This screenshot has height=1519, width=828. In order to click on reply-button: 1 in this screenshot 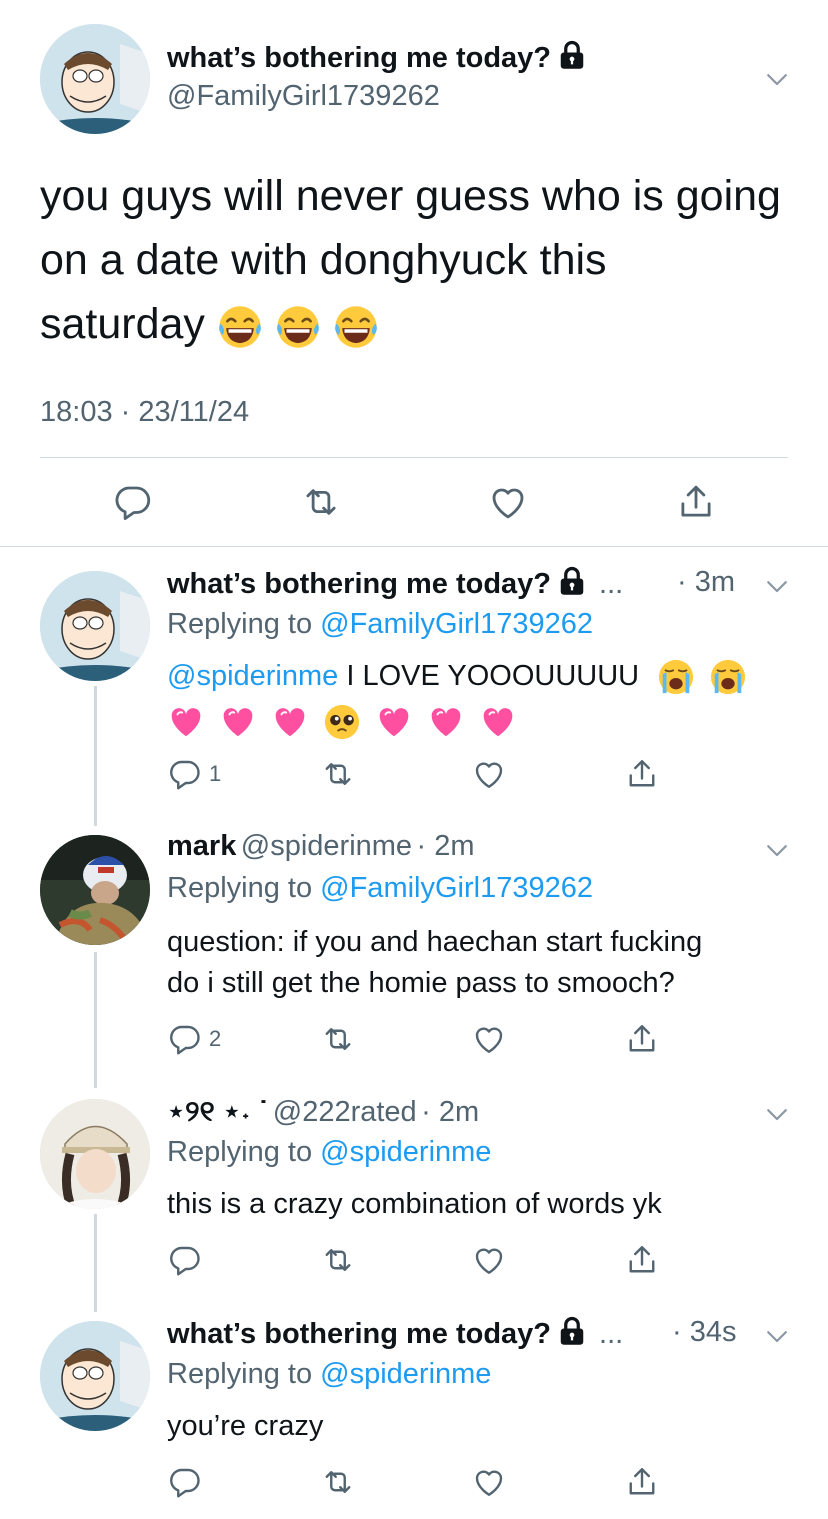, I will do `click(194, 774)`.